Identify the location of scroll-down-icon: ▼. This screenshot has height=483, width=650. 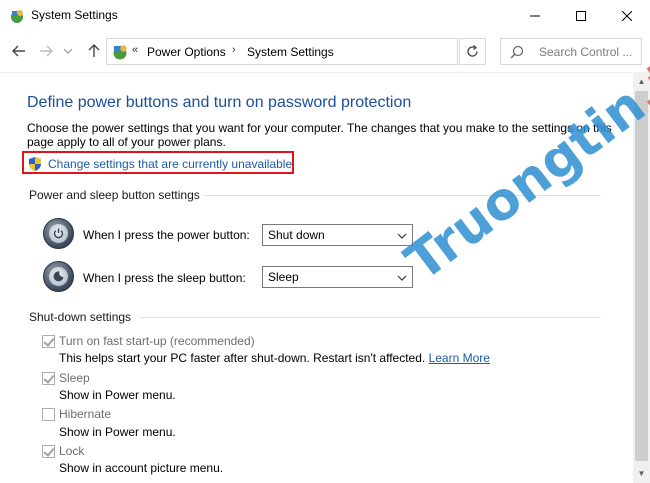
(641, 473).